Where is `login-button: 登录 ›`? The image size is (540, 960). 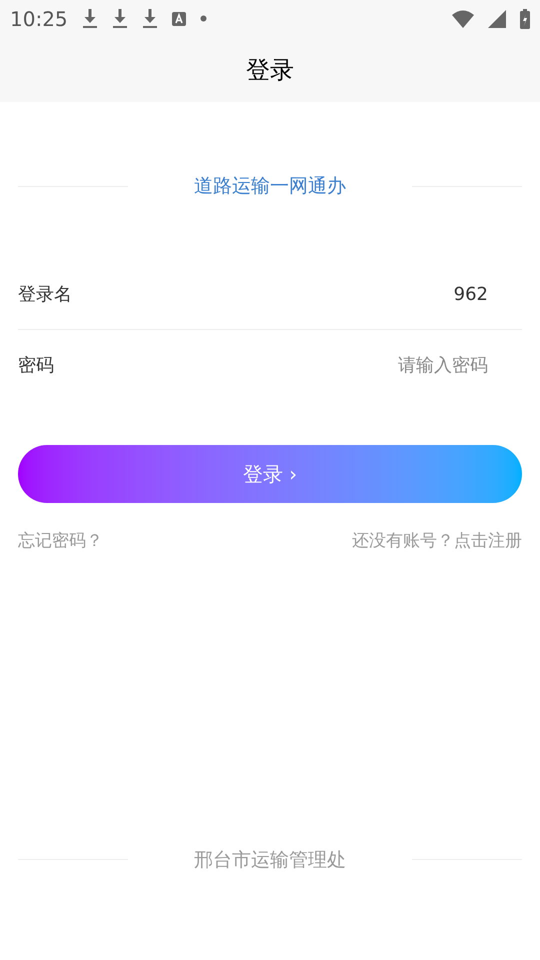 login-button: 登录 › is located at coordinates (270, 474).